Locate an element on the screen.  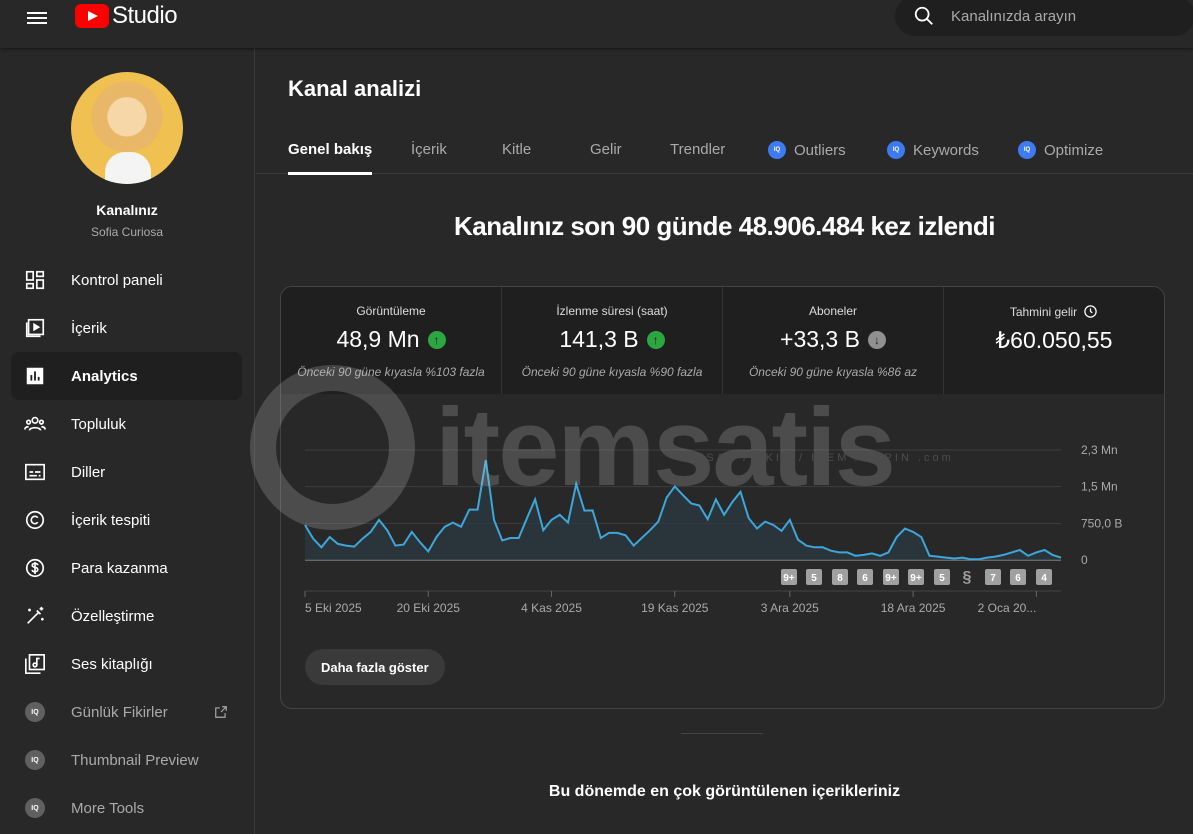
channel-handle: Sofia Curiosa is located at coordinates (127, 232).